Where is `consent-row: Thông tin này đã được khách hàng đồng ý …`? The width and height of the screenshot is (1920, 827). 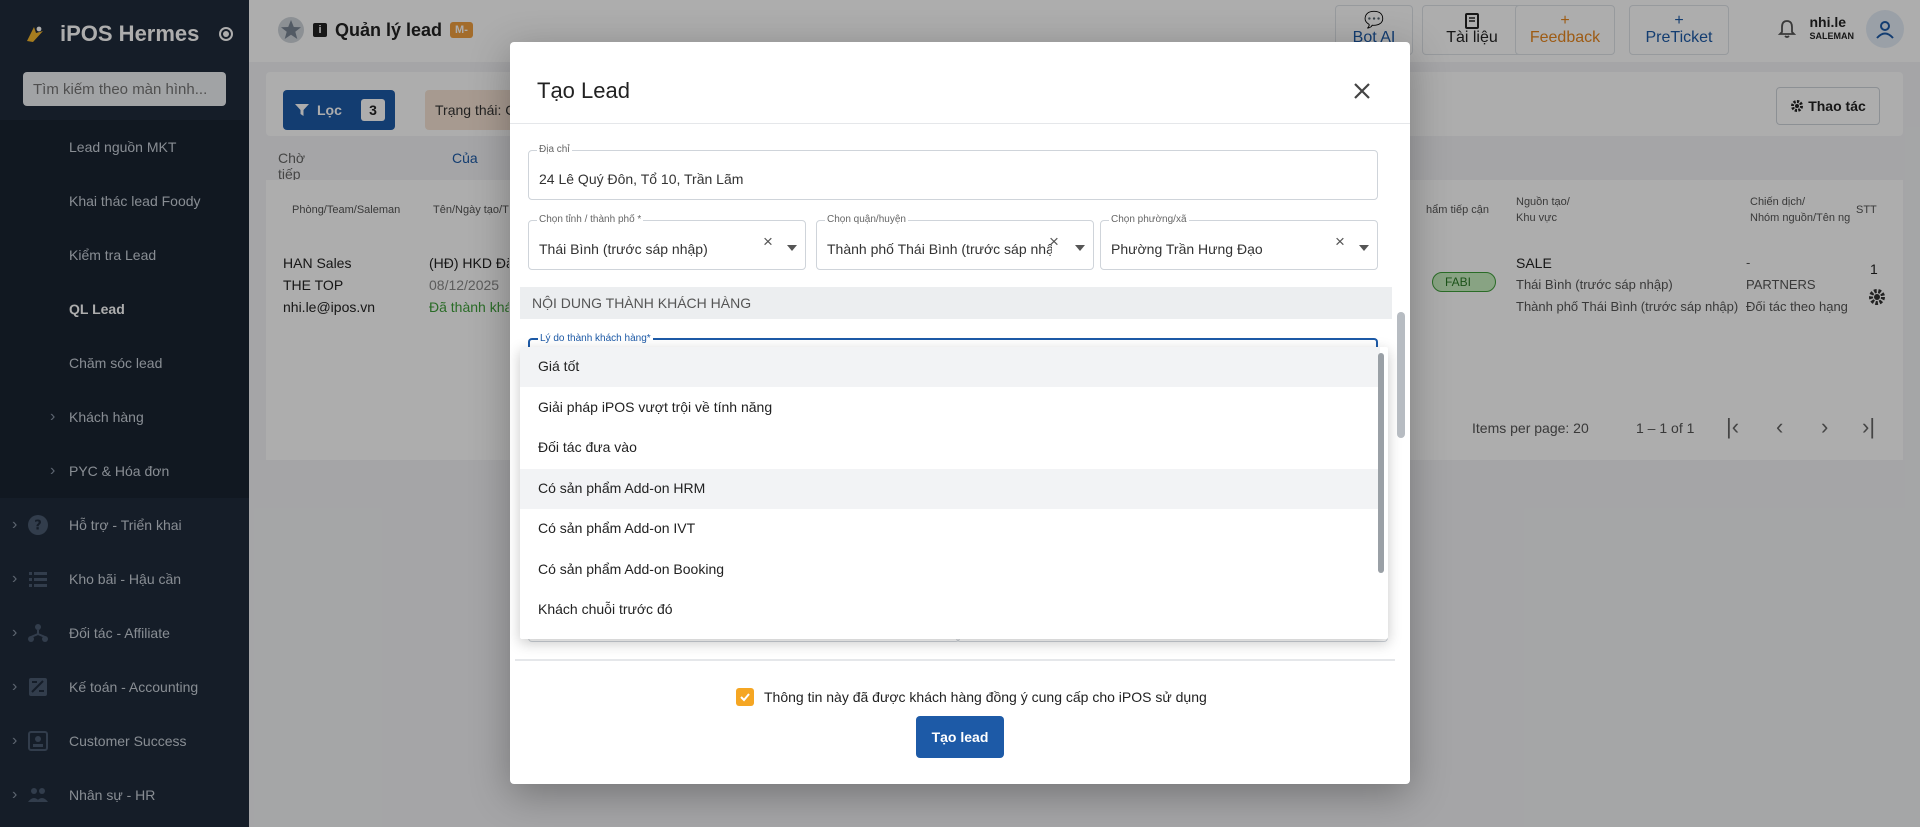
consent-row: Thông tin này đã được khách hàng đồng ý … is located at coordinates (971, 697).